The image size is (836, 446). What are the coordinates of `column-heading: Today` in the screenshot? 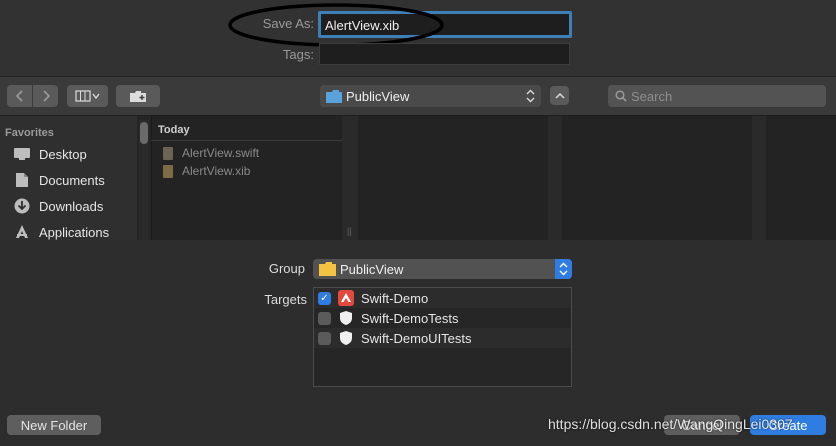 It's located at (174, 130).